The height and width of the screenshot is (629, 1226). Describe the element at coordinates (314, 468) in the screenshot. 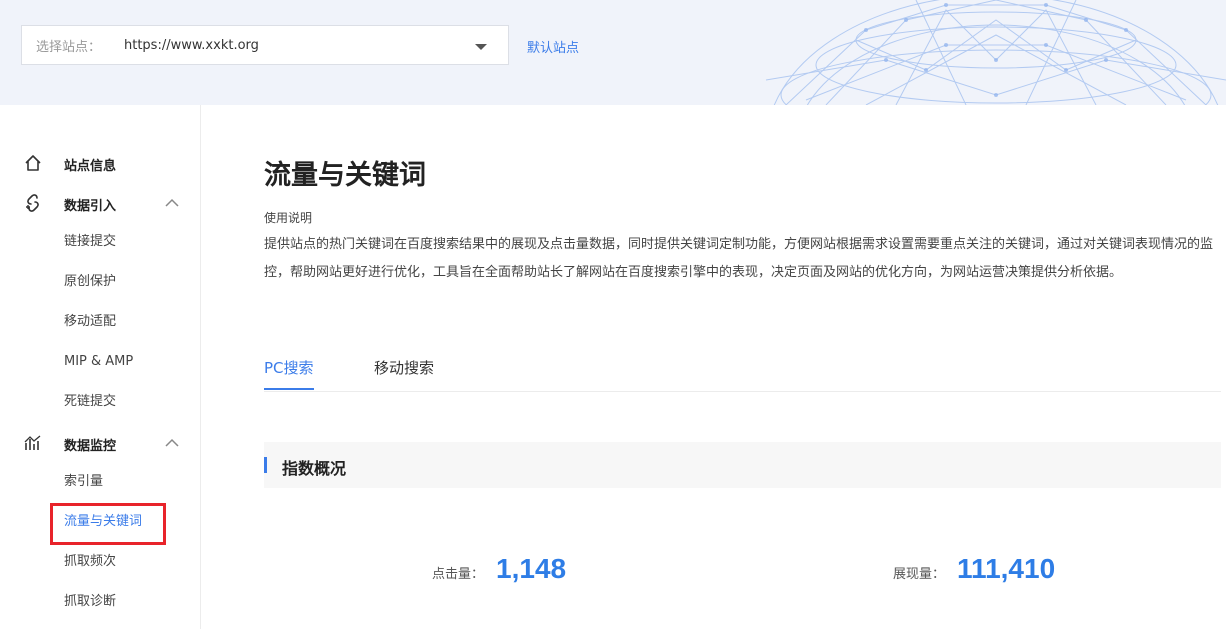

I see `section-title: 指数概况` at that location.